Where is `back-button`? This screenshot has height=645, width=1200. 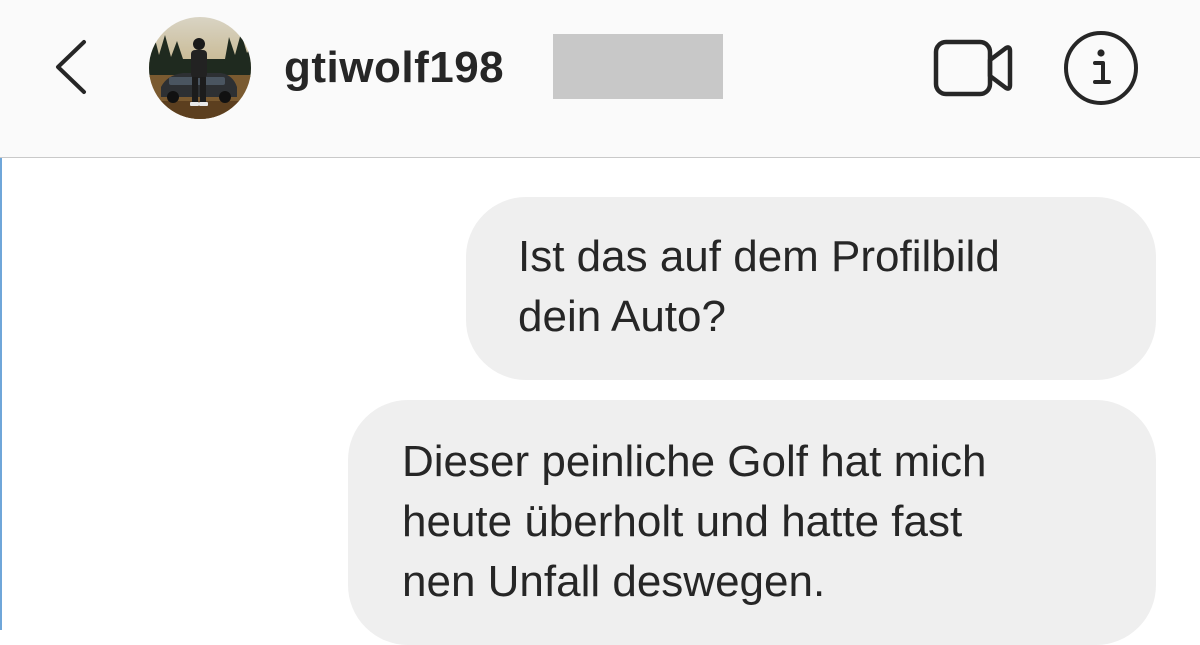 back-button is located at coordinates (72, 67).